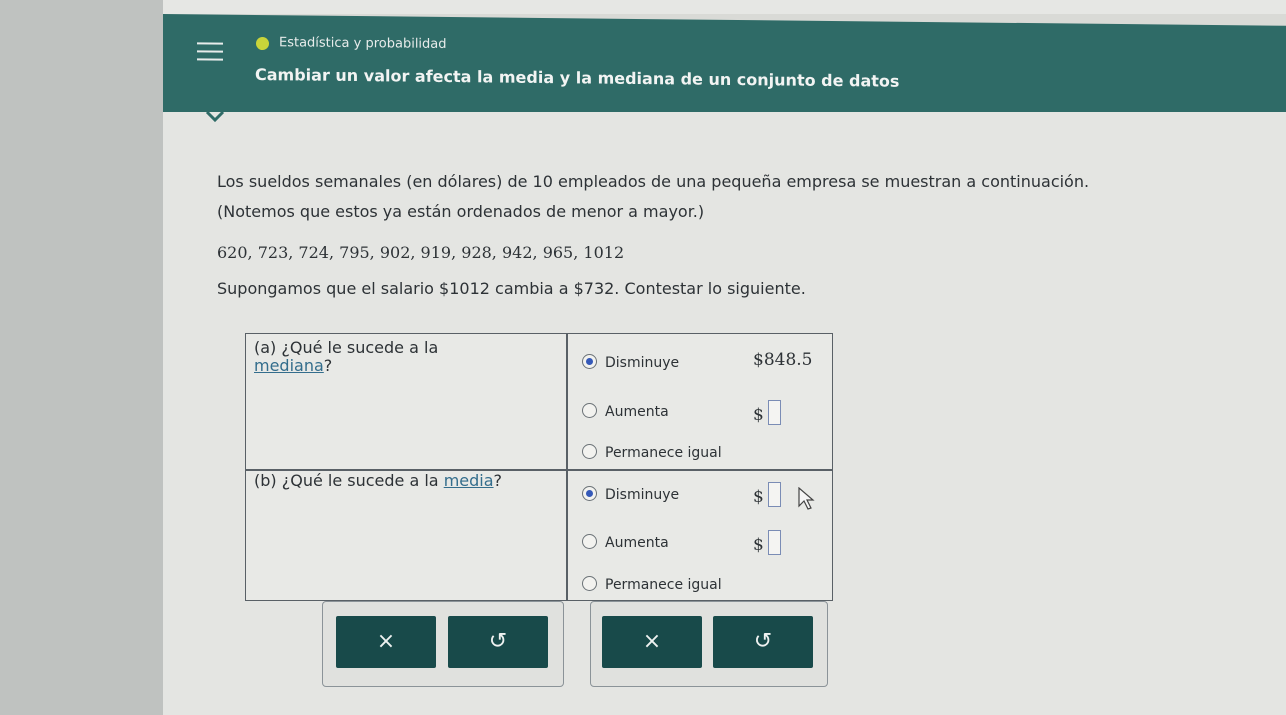 This screenshot has width=1286, height=715. What do you see at coordinates (642, 363) in the screenshot?
I see `option-a-decrease-label: Disminuye` at bounding box center [642, 363].